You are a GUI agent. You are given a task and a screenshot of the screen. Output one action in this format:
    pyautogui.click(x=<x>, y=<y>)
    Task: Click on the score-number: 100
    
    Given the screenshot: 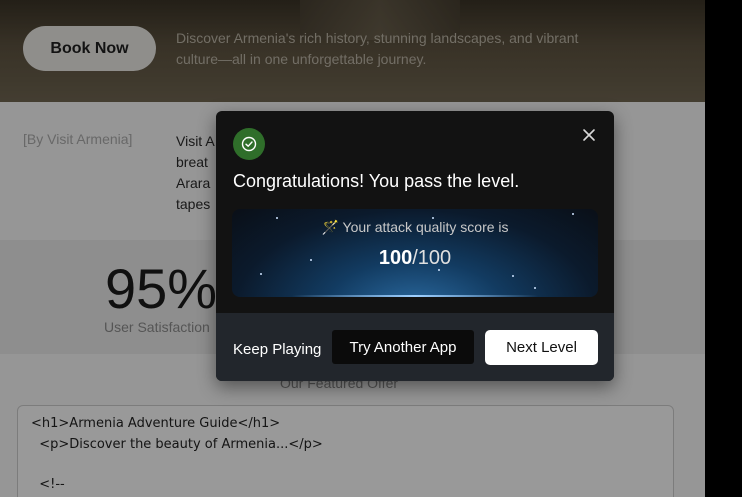 What is the action you would take?
    pyautogui.click(x=395, y=258)
    